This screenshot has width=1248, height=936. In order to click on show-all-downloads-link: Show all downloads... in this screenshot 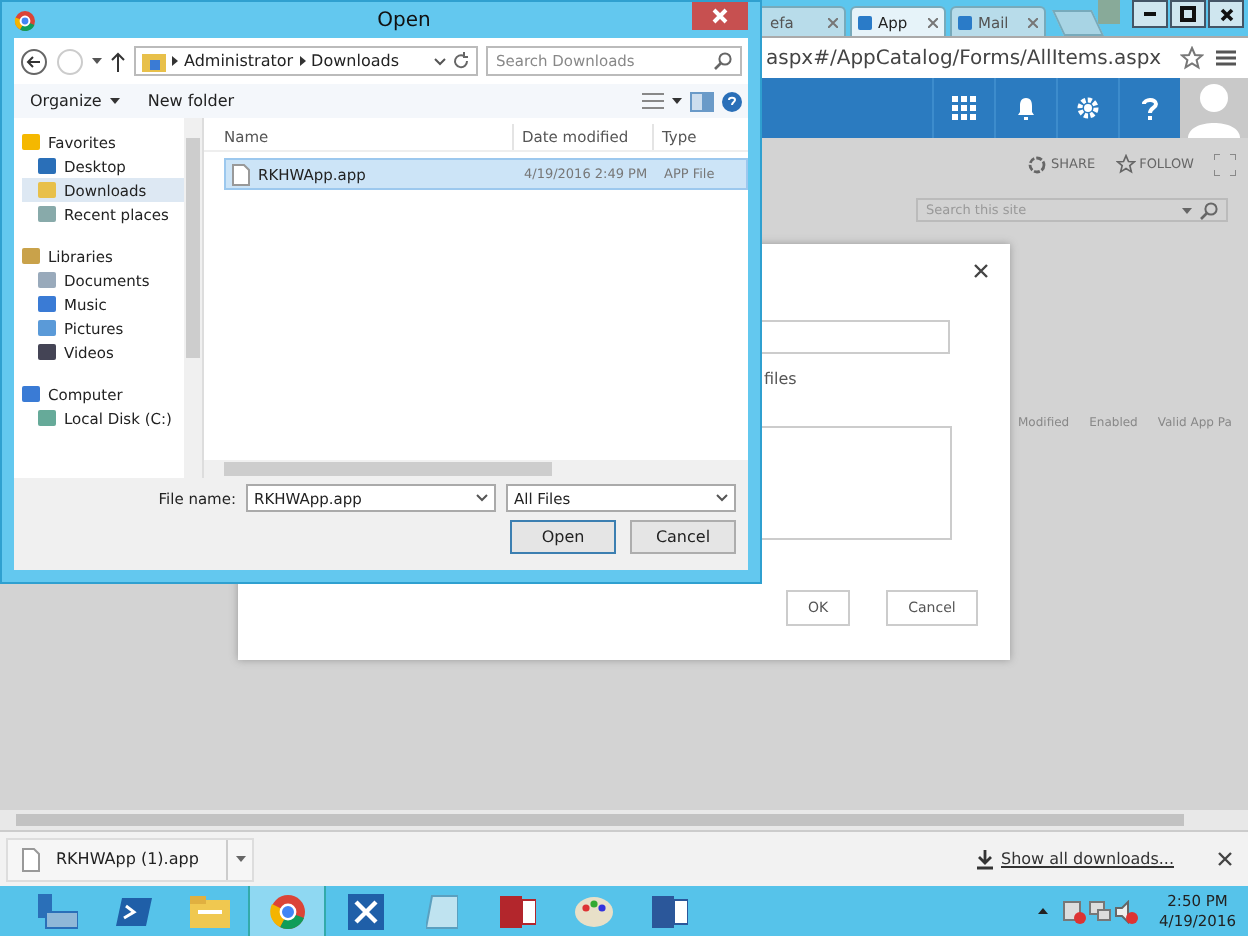, I will do `click(1087, 859)`.